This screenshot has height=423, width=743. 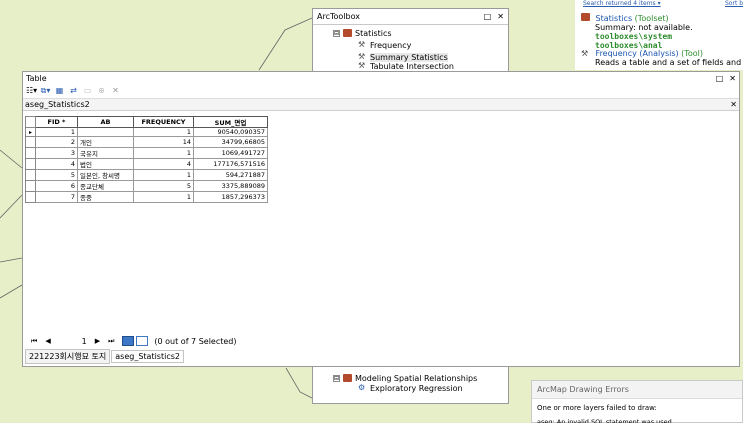 I want to click on table-row: 3 국유지 1 1069,491727, so click(x=146, y=153).